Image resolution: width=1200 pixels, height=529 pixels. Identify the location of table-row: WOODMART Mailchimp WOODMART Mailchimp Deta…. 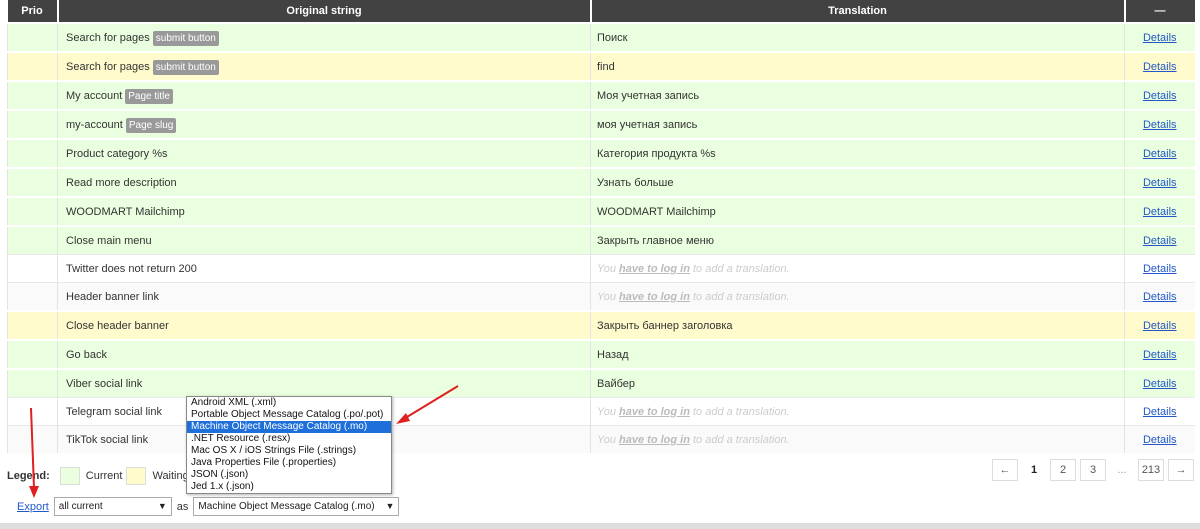
(601, 211).